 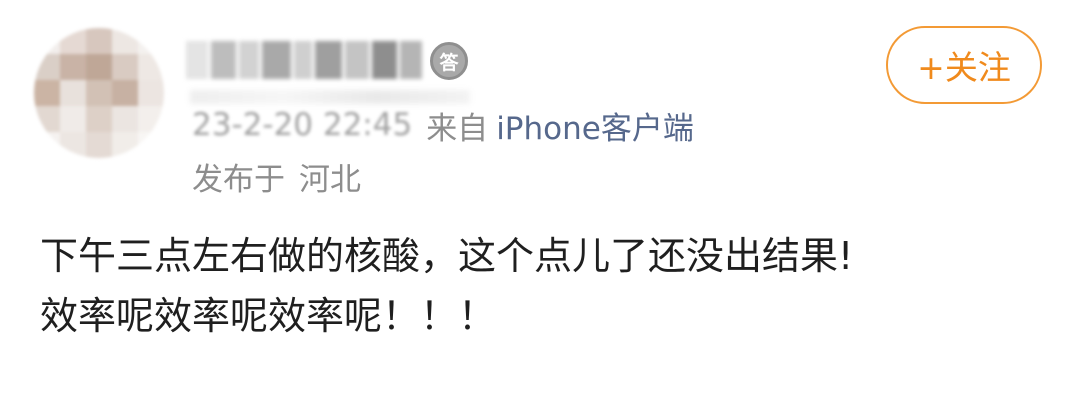 I want to click on location-value: 河北, so click(x=330, y=179).